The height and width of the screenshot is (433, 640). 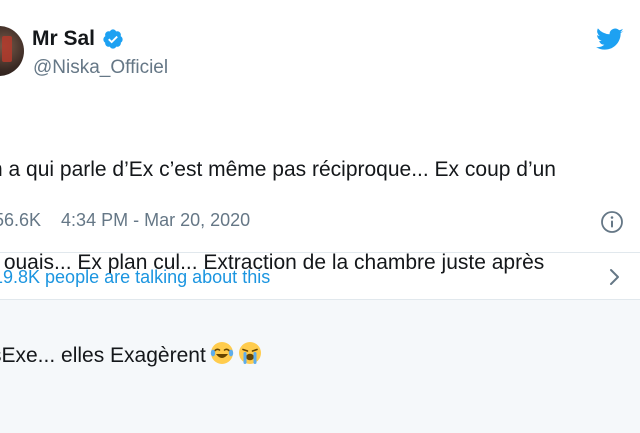 I want to click on laughing-crying-emoji-icon, so click(x=221, y=353).